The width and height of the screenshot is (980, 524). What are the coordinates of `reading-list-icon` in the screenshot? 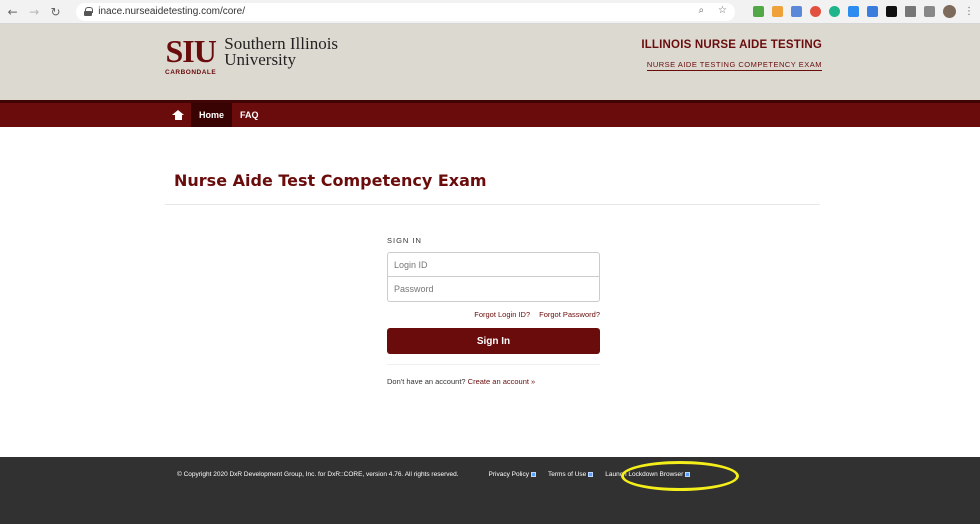 It's located at (930, 11).